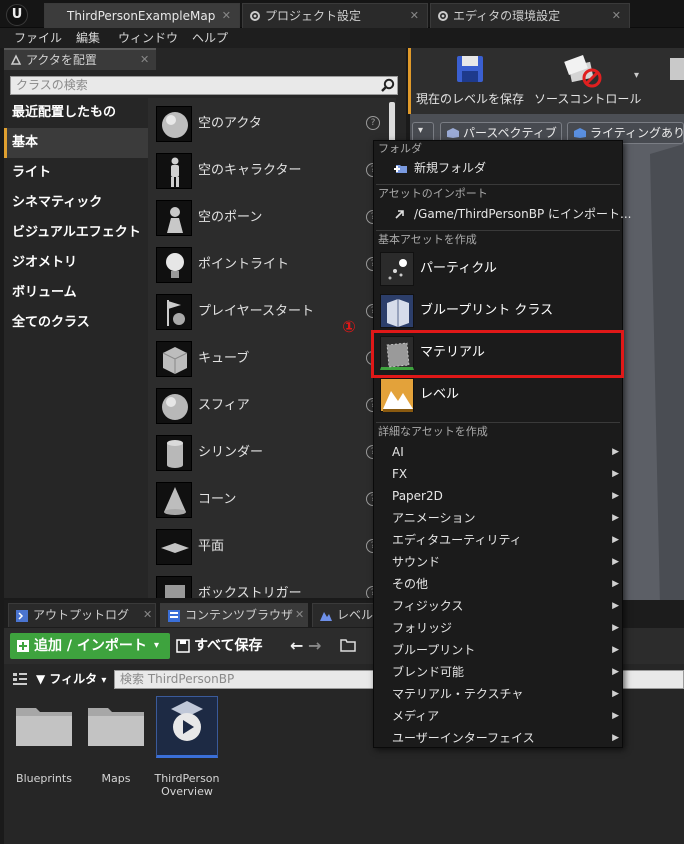  Describe the element at coordinates (498, 584) in the screenshot. I see `submenu-misc: その他 ▶` at that location.